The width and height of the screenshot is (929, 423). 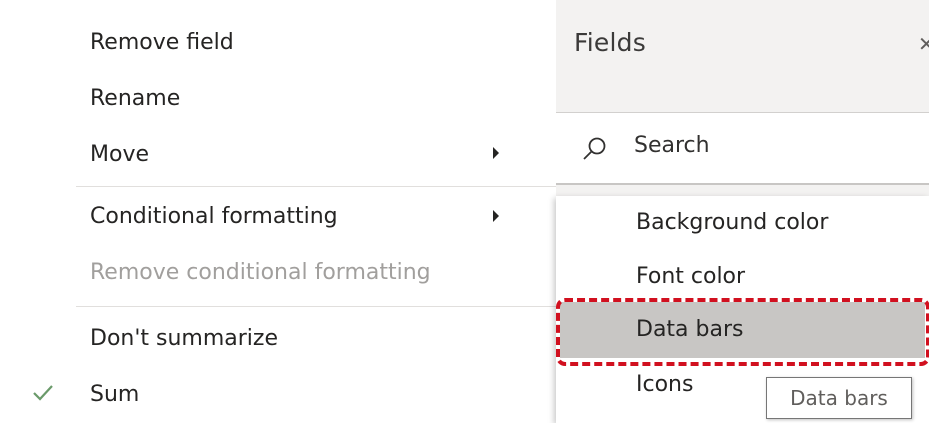 I want to click on menu-item-conditional-formatting: Conditional formatting, so click(x=214, y=216).